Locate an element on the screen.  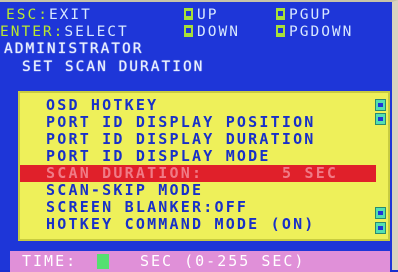
page-title: SET SCAN DURATION is located at coordinates (113, 67).